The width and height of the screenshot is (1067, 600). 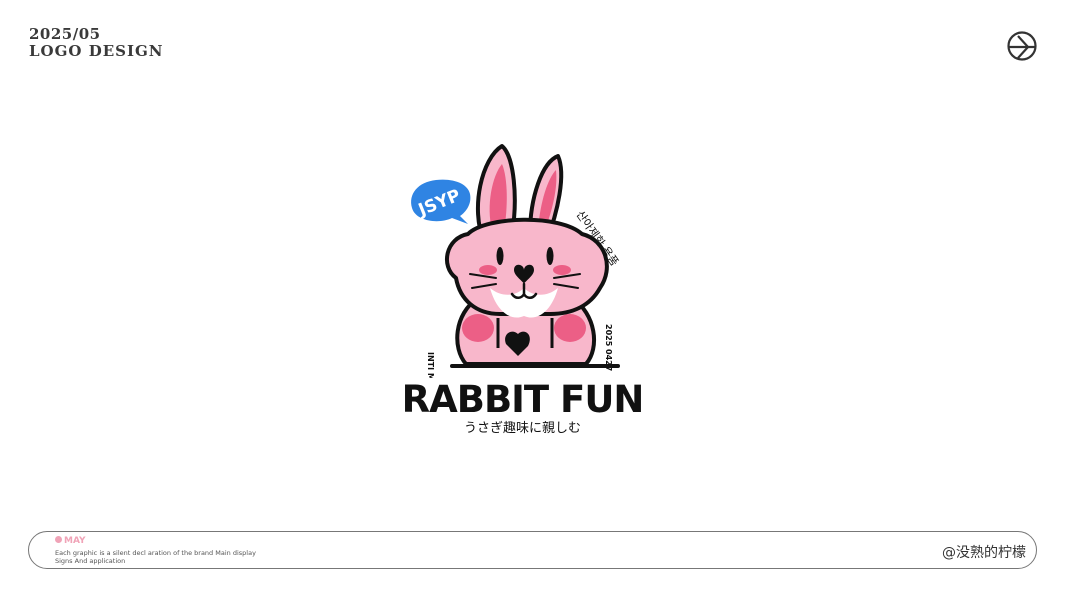 I want to click on circle-arrow-icon, so click(x=1022, y=46).